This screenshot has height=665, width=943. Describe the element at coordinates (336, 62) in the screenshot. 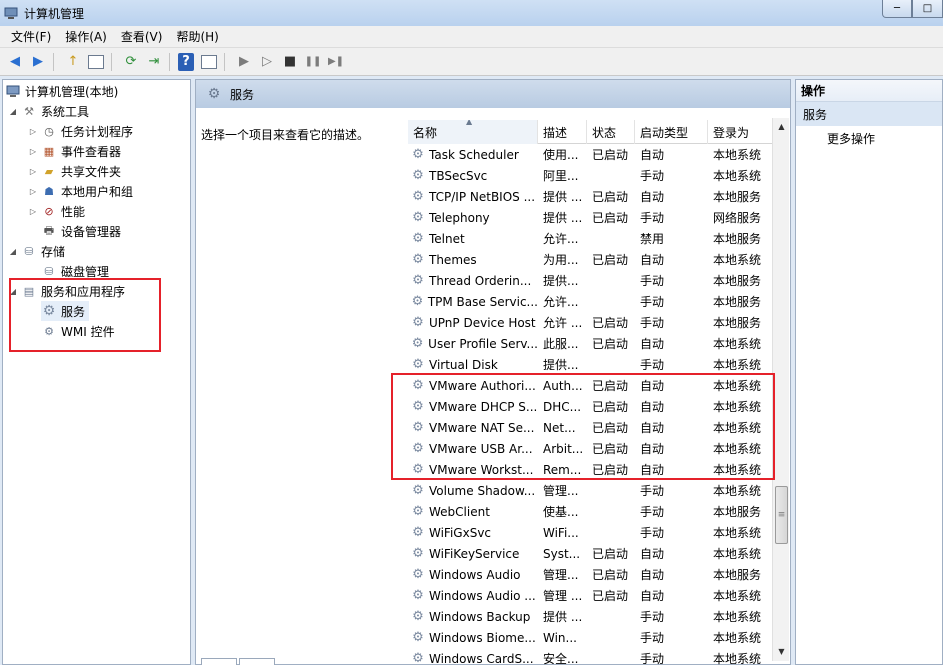

I see `restart-service-button: ▶❚` at that location.